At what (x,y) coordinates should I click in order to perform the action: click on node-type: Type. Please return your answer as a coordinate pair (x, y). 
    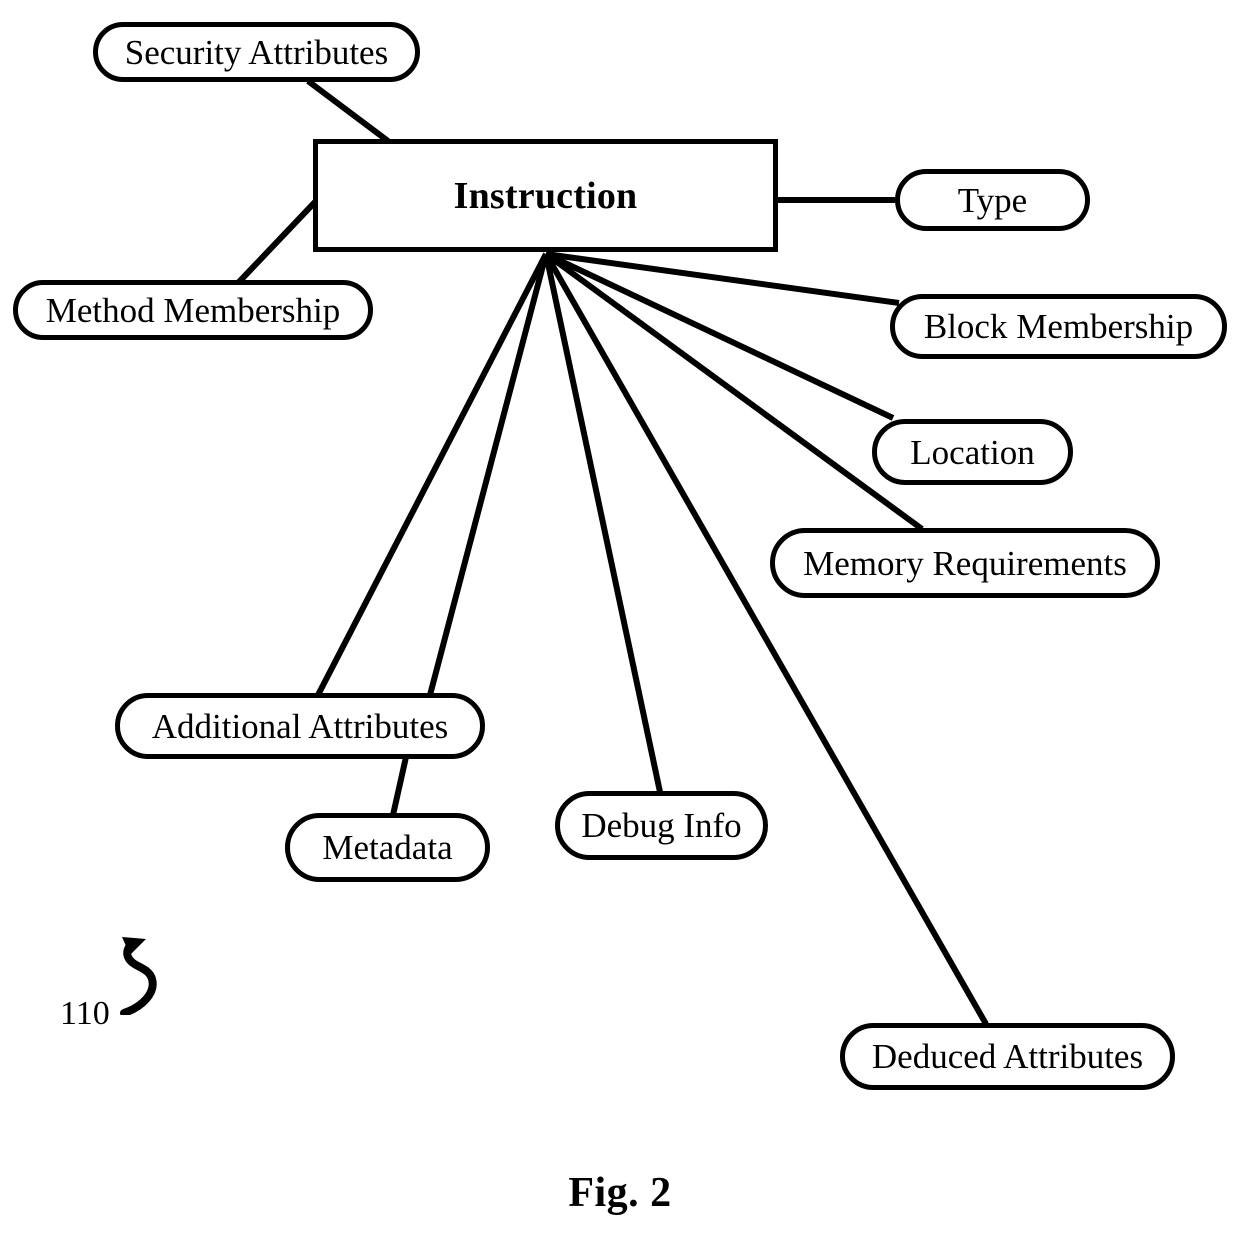
    Looking at the image, I should click on (992, 200).